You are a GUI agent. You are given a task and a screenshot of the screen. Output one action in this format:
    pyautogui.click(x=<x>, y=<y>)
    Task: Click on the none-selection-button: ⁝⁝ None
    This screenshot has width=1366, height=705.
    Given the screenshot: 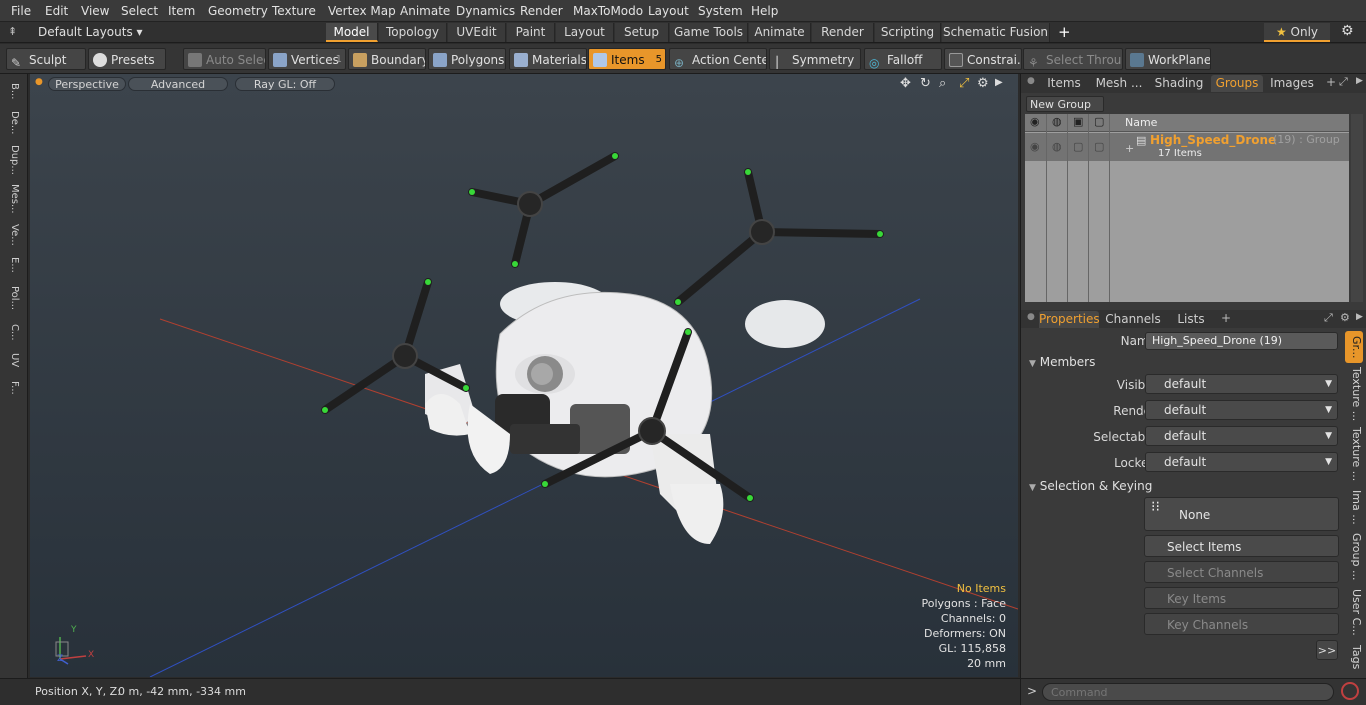 What is the action you would take?
    pyautogui.click(x=1241, y=514)
    